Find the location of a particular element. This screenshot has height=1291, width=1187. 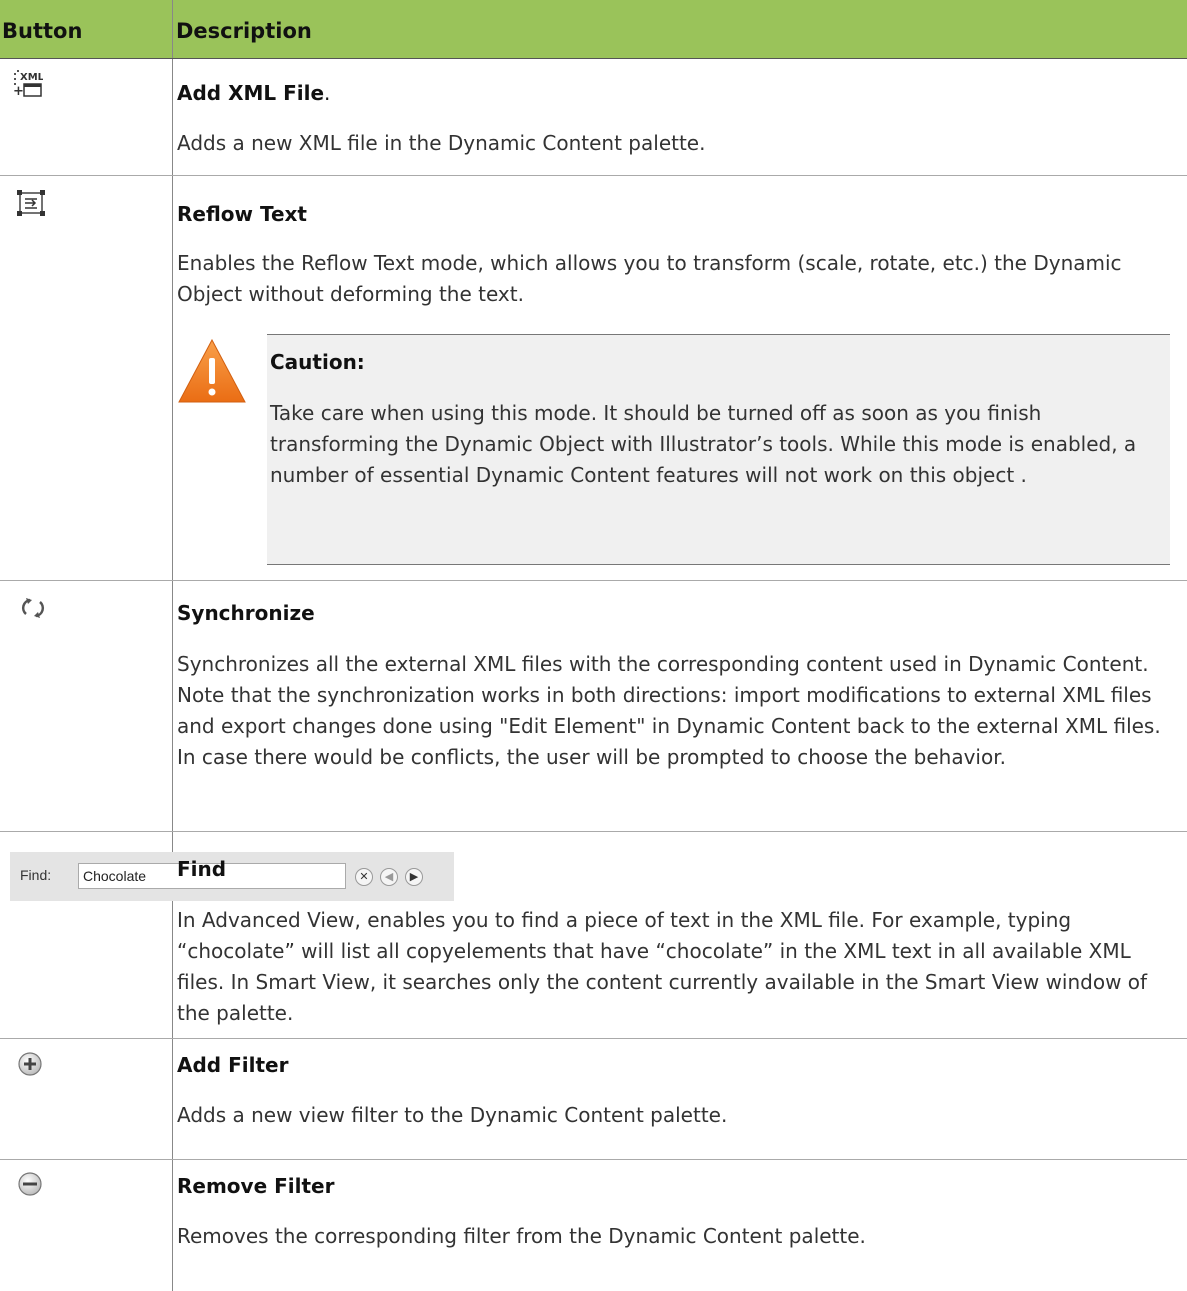

svg-text: XML is located at coordinates (31, 77).